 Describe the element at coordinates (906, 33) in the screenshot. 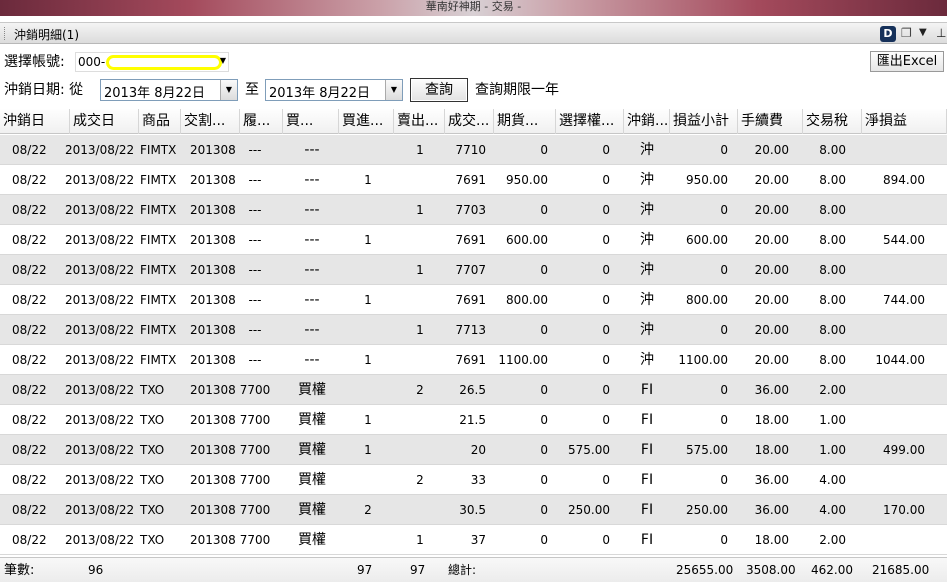

I see `window-restore-icon: ❐` at that location.